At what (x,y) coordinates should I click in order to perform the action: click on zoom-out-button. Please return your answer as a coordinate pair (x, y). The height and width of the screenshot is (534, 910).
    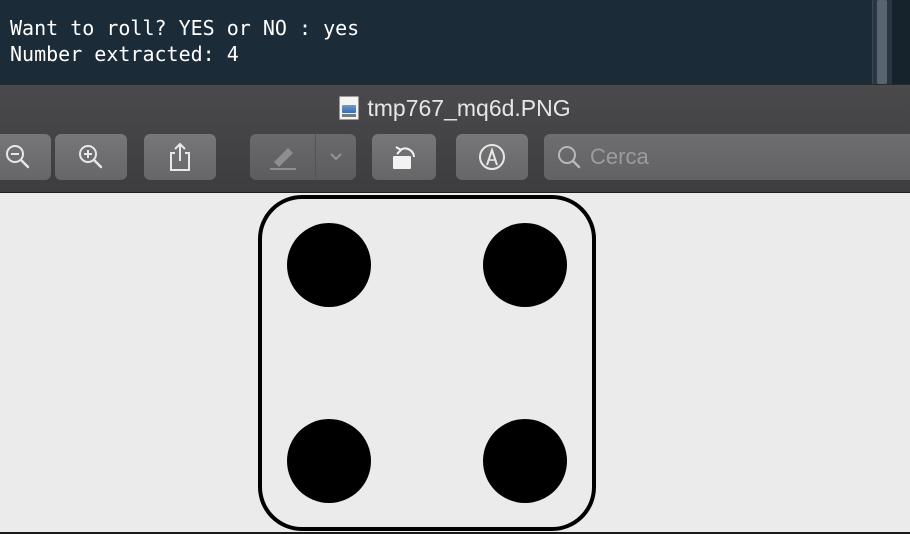
    Looking at the image, I should click on (25, 157).